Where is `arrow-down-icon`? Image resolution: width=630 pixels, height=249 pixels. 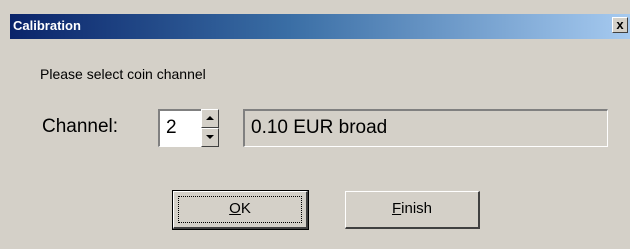
arrow-down-icon is located at coordinates (210, 137).